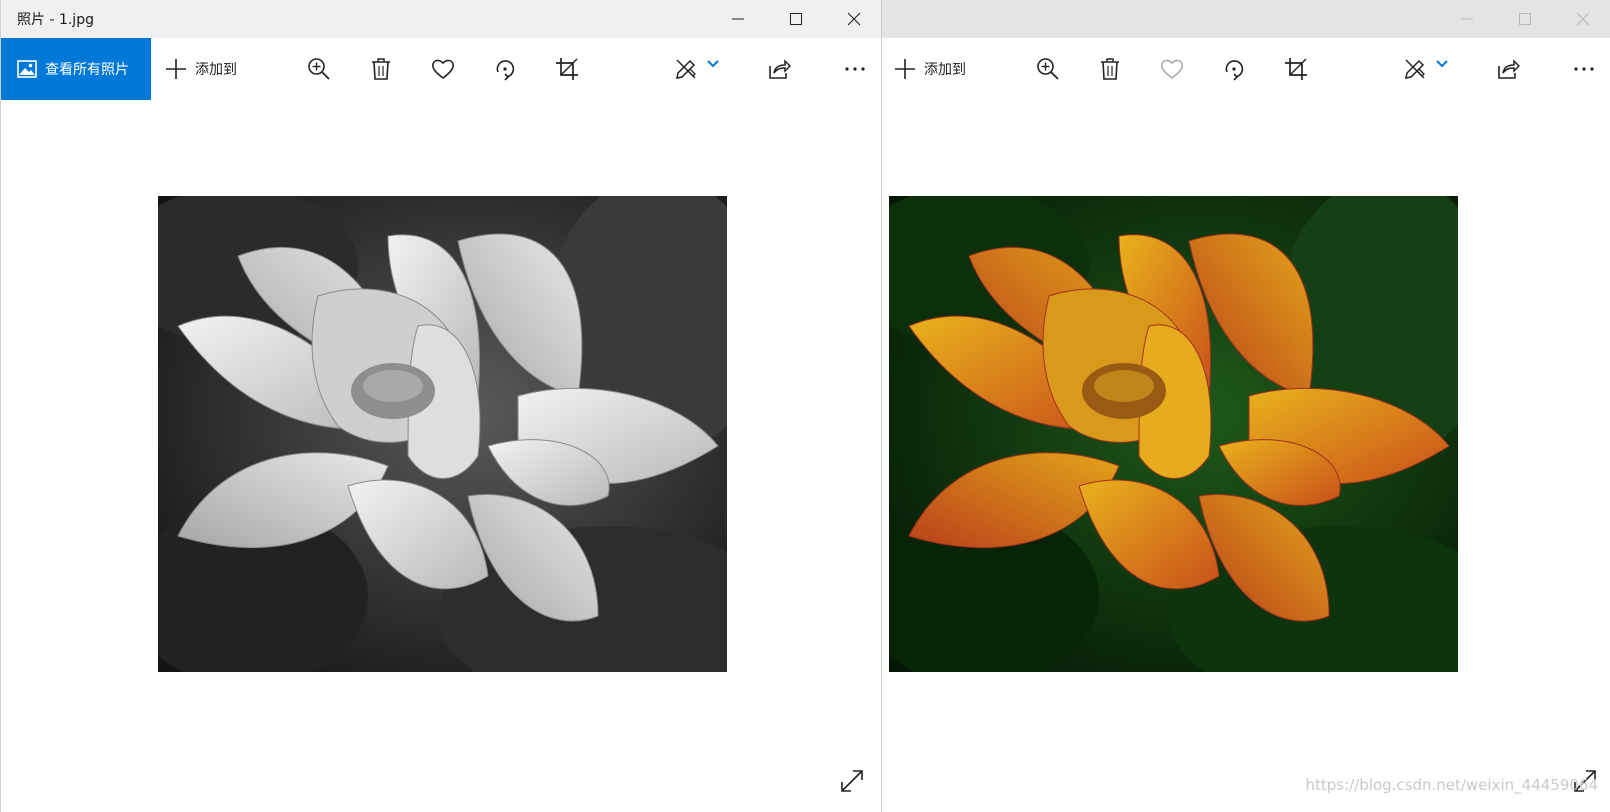 This screenshot has width=1610, height=812. Describe the element at coordinates (1451, 785) in the screenshot. I see `watermark: https://blog.csdn.net/weixin_44459064` at that location.